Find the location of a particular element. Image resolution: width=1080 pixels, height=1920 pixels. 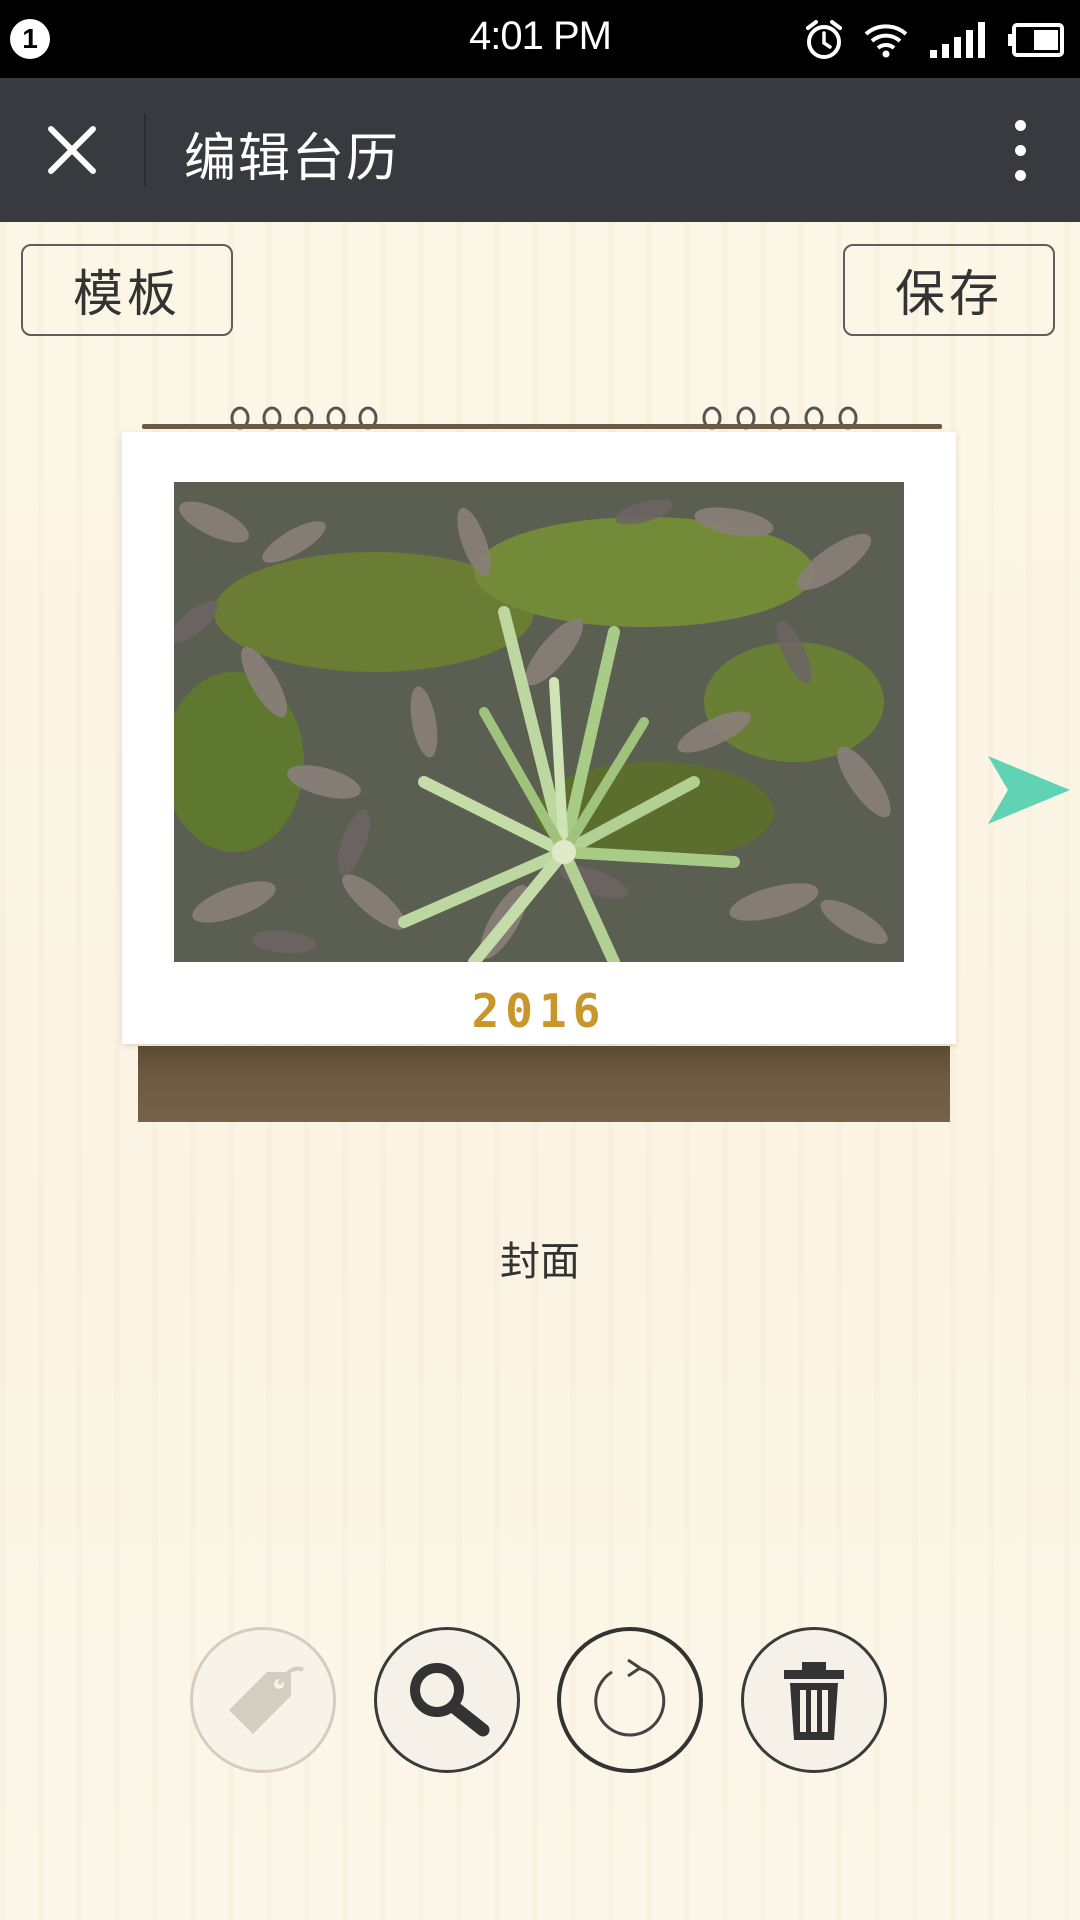

signal-icon is located at coordinates (957, 40).